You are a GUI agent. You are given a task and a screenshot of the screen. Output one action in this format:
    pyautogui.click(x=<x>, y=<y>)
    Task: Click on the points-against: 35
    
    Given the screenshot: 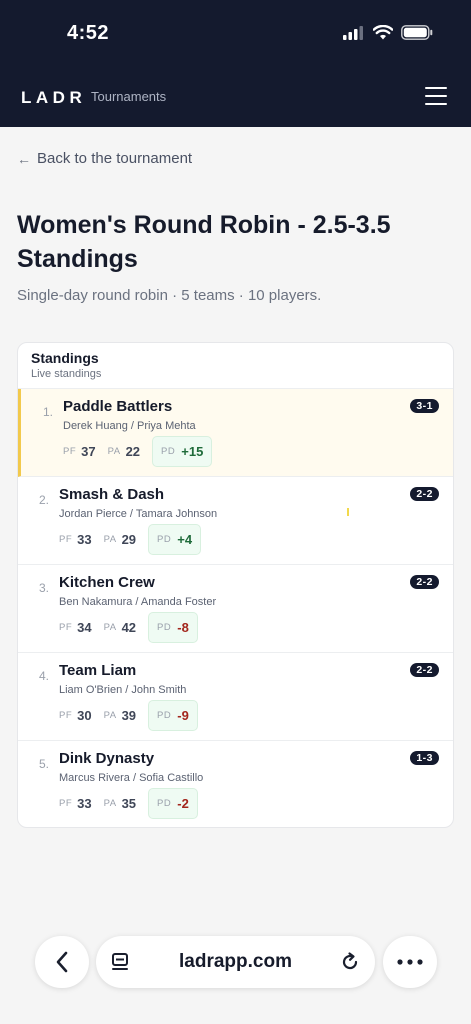 What is the action you would take?
    pyautogui.click(x=129, y=803)
    